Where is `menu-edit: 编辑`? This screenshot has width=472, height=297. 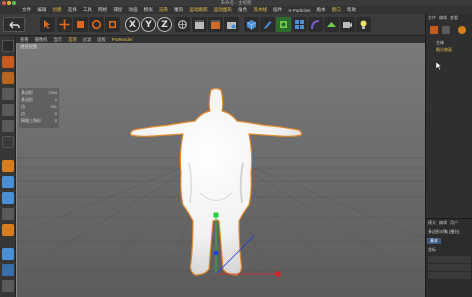
menu-edit: 编辑 is located at coordinates (41, 10).